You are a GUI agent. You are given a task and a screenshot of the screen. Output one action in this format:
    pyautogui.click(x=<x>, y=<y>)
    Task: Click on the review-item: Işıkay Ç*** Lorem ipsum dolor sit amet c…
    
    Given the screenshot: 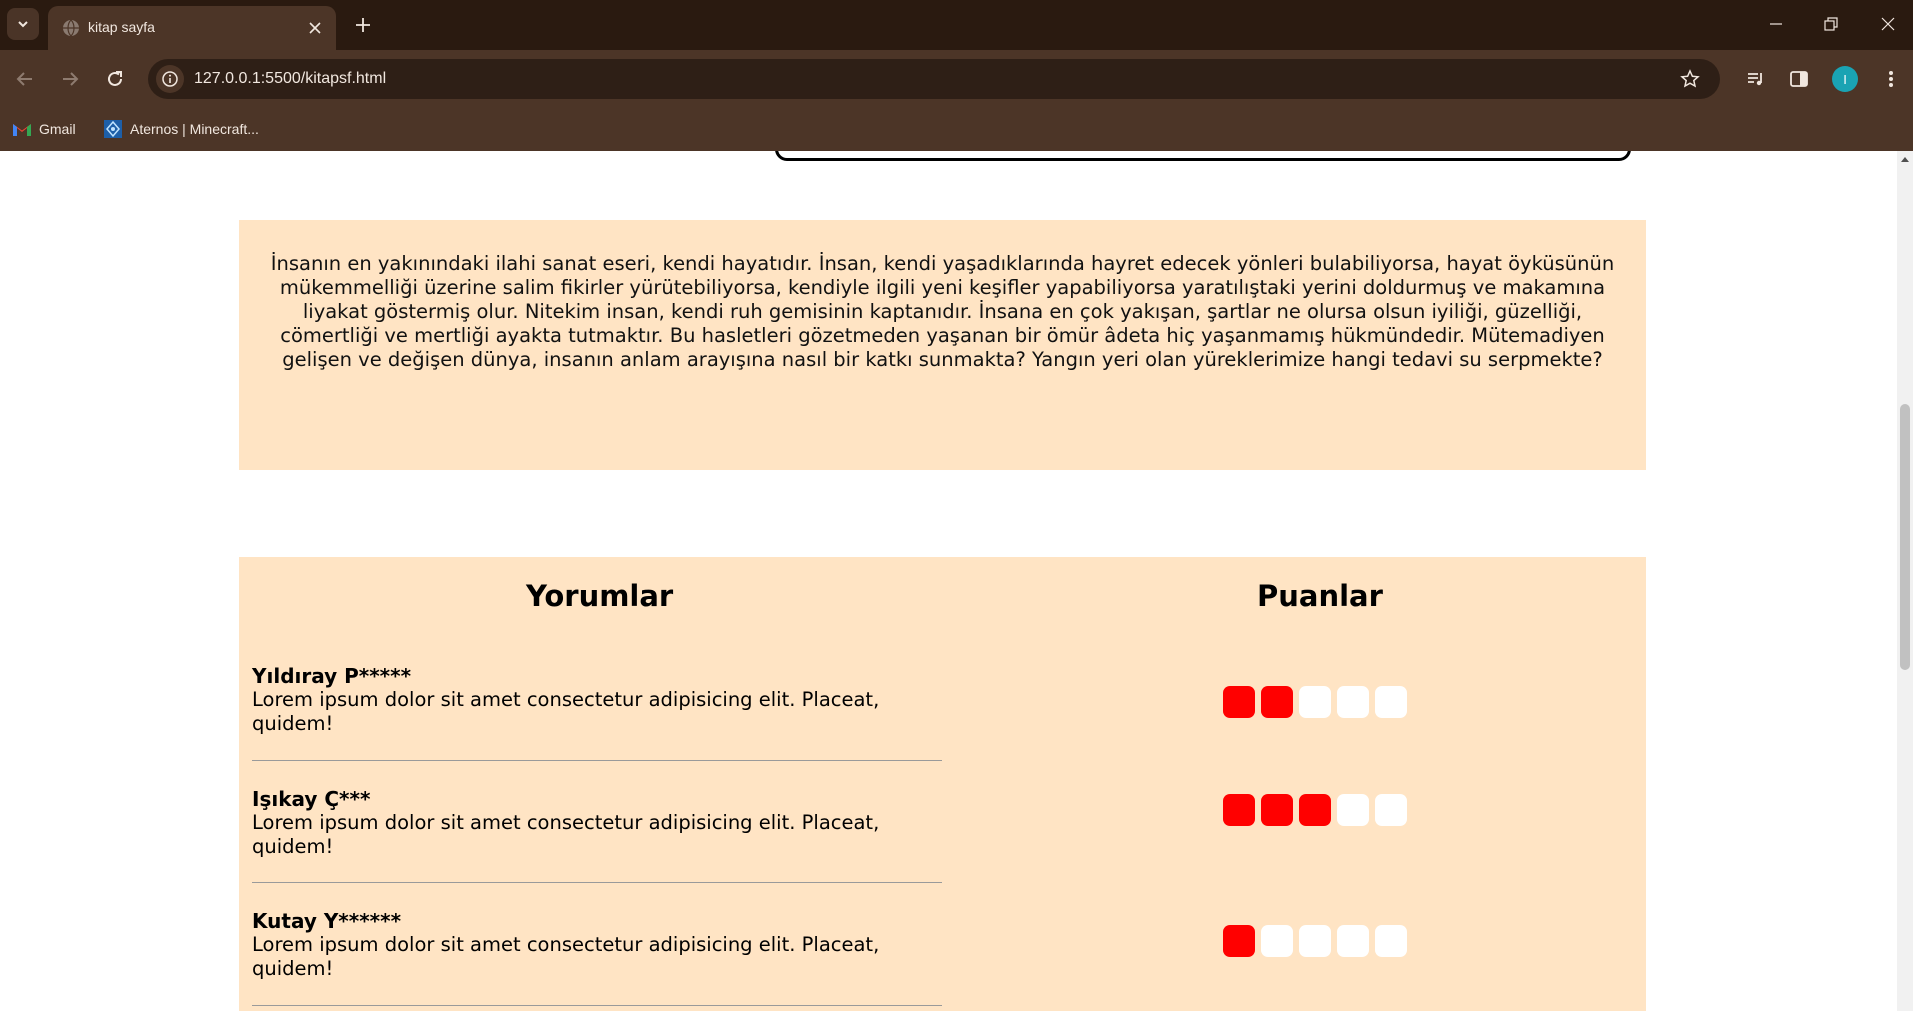 What is the action you would take?
    pyautogui.click(x=597, y=823)
    